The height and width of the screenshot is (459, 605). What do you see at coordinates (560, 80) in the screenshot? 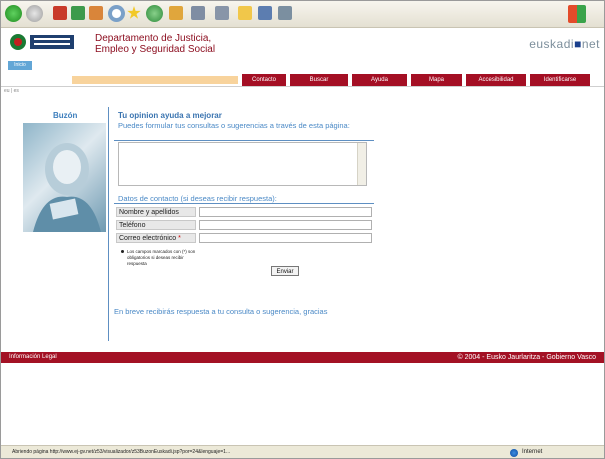
I see `nav-identificarse: Identificarse` at bounding box center [560, 80].